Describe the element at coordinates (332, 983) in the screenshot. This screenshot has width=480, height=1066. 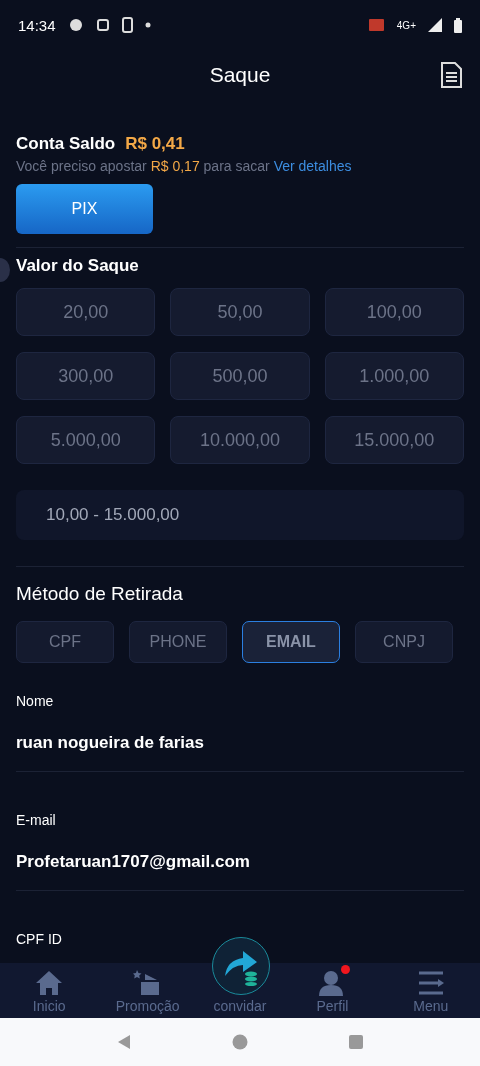
I see `person-icon` at that location.